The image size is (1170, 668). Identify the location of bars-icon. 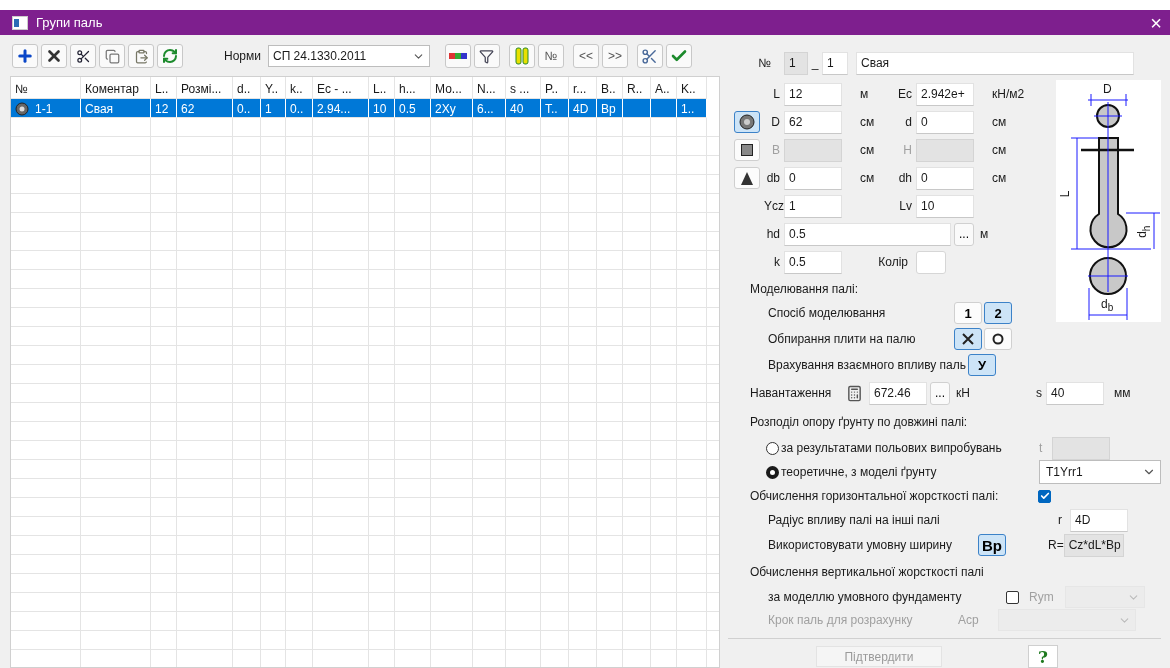
(521, 56).